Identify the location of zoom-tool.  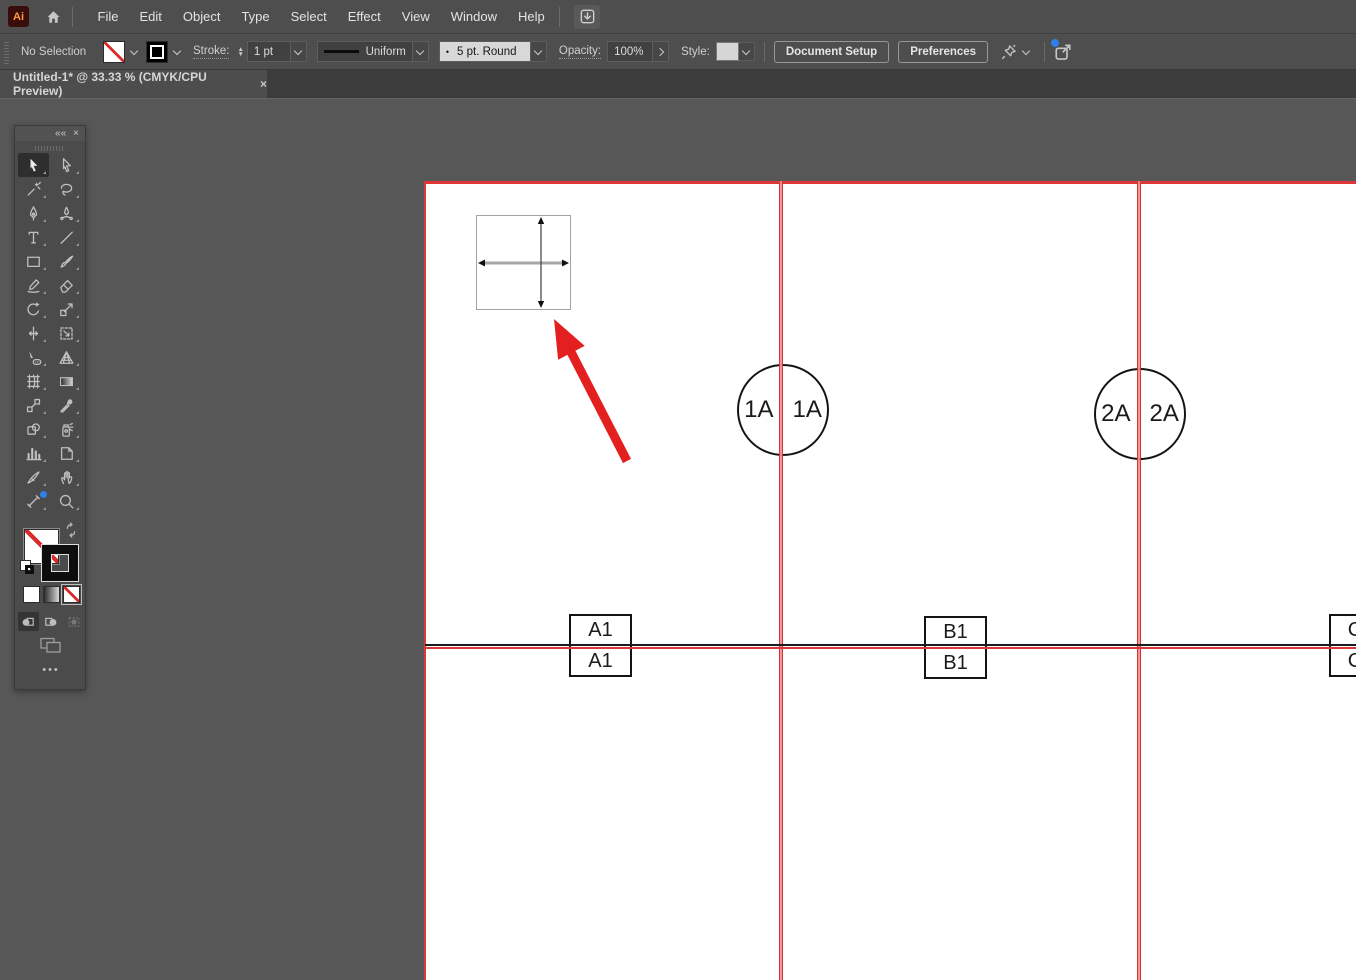
(66, 501).